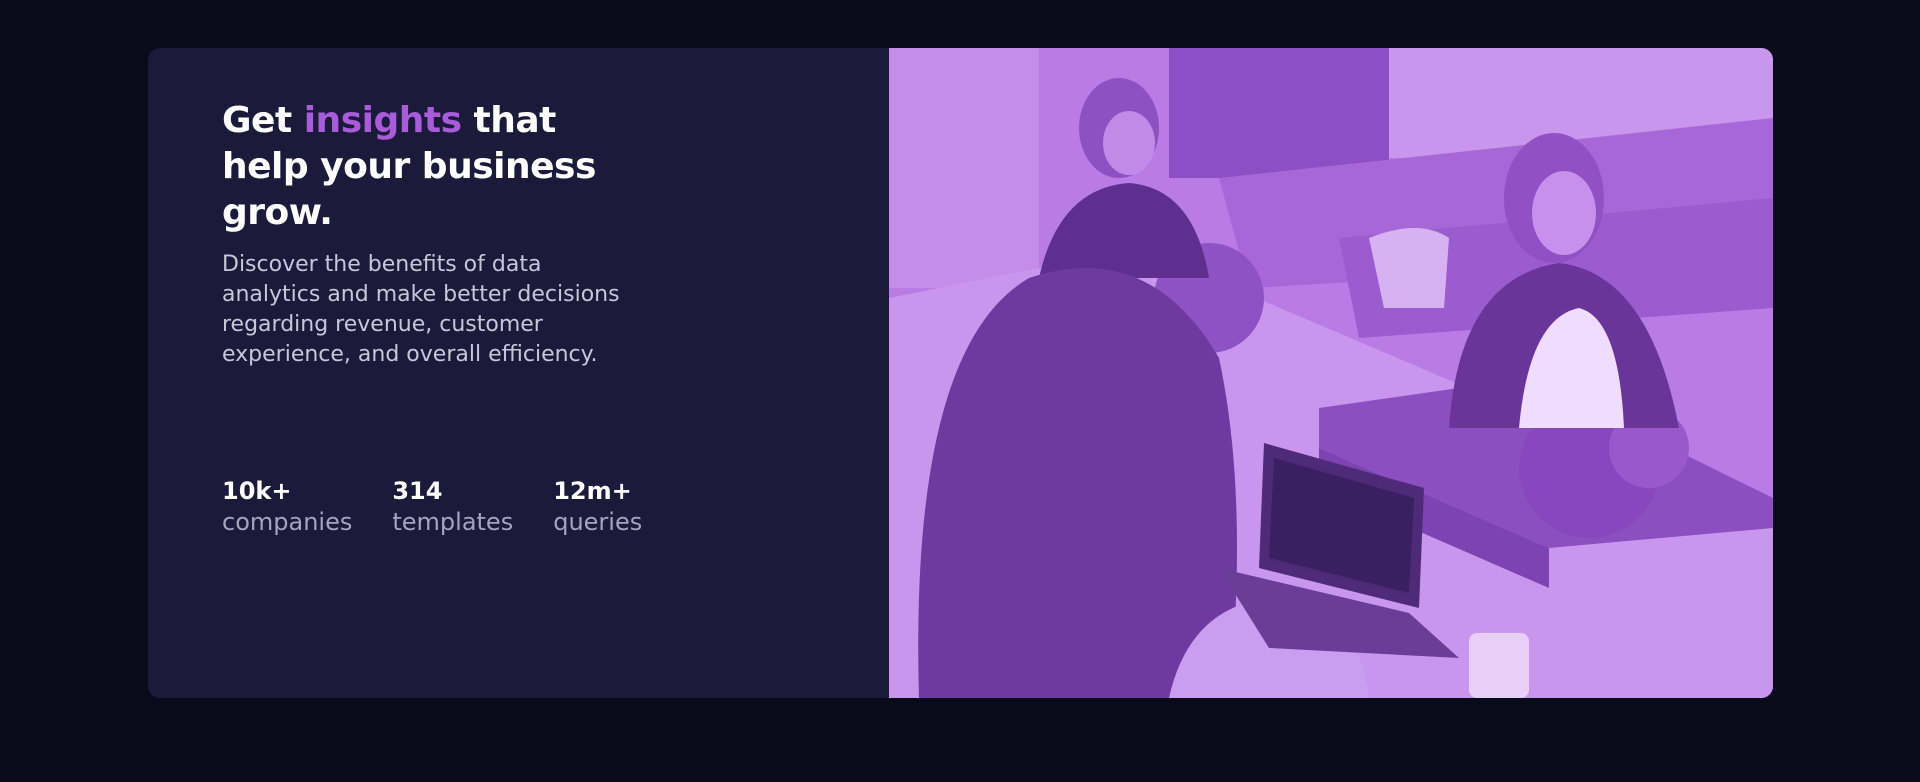 The height and width of the screenshot is (782, 1920). Describe the element at coordinates (592, 491) in the screenshot. I see `stat-value: 12m+` at that location.